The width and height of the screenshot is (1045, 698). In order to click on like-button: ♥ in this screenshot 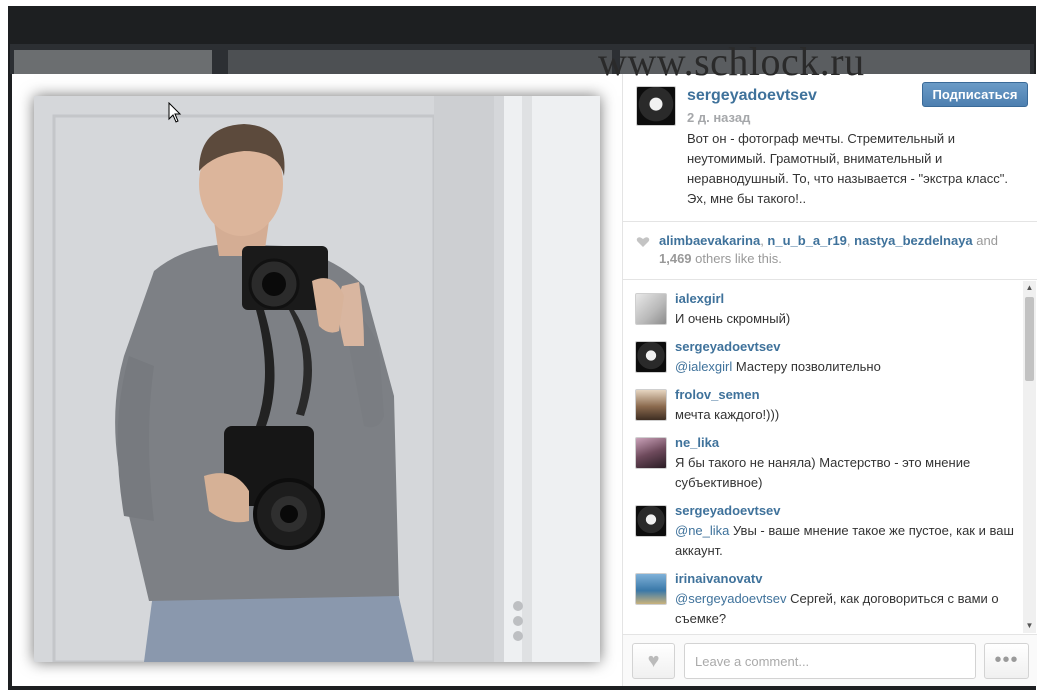, I will do `click(653, 661)`.